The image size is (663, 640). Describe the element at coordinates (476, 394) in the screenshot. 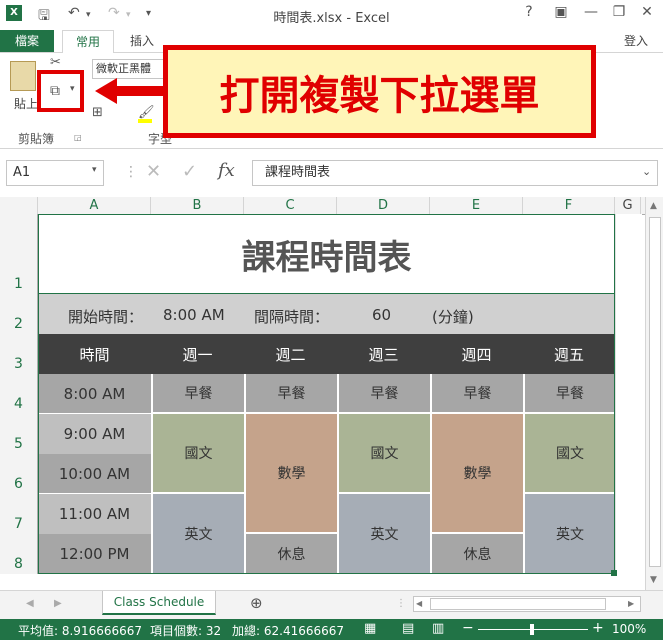

I see `breakfast-thu: 早餐` at that location.